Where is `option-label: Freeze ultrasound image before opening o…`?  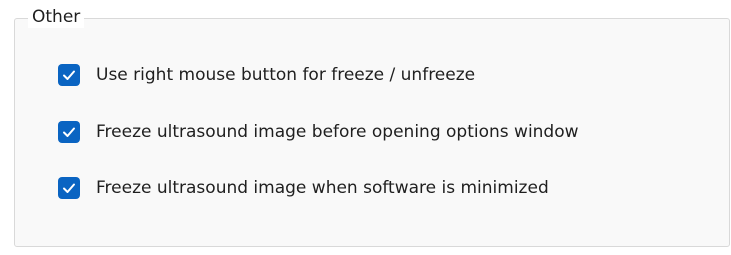 option-label: Freeze ultrasound image before opening o… is located at coordinates (337, 132).